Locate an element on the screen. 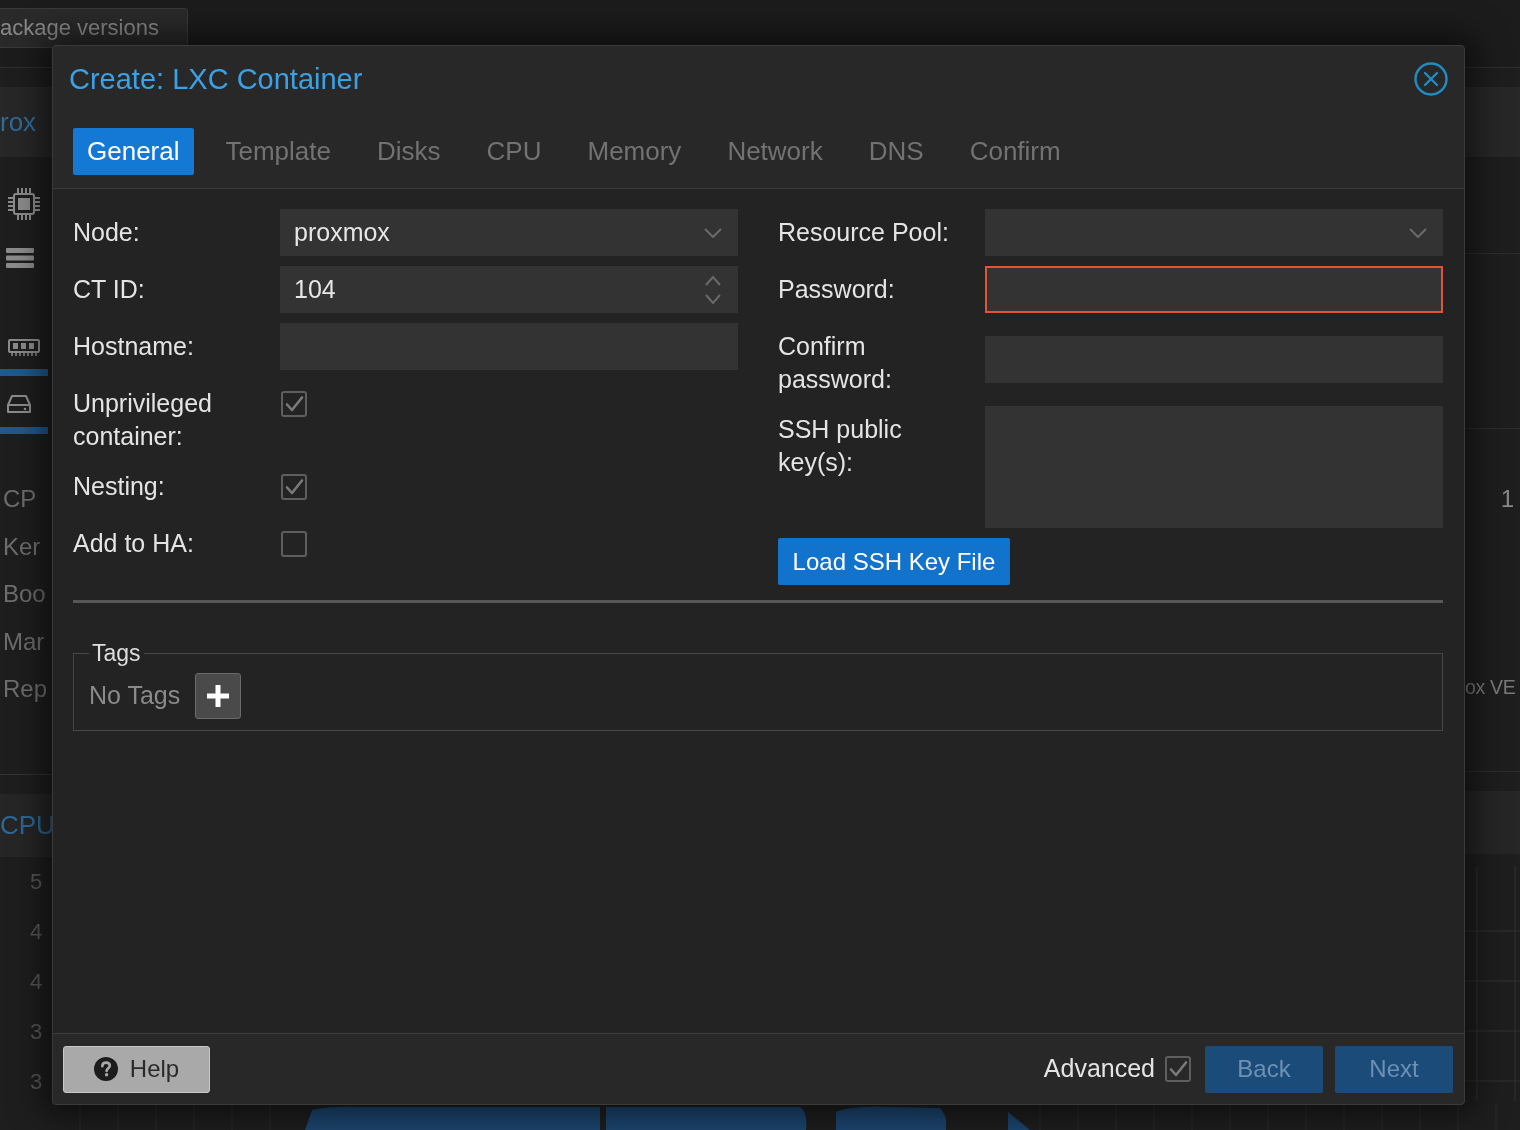 This screenshot has height=1130, width=1520. summary-label: Boo is located at coordinates (24, 594).